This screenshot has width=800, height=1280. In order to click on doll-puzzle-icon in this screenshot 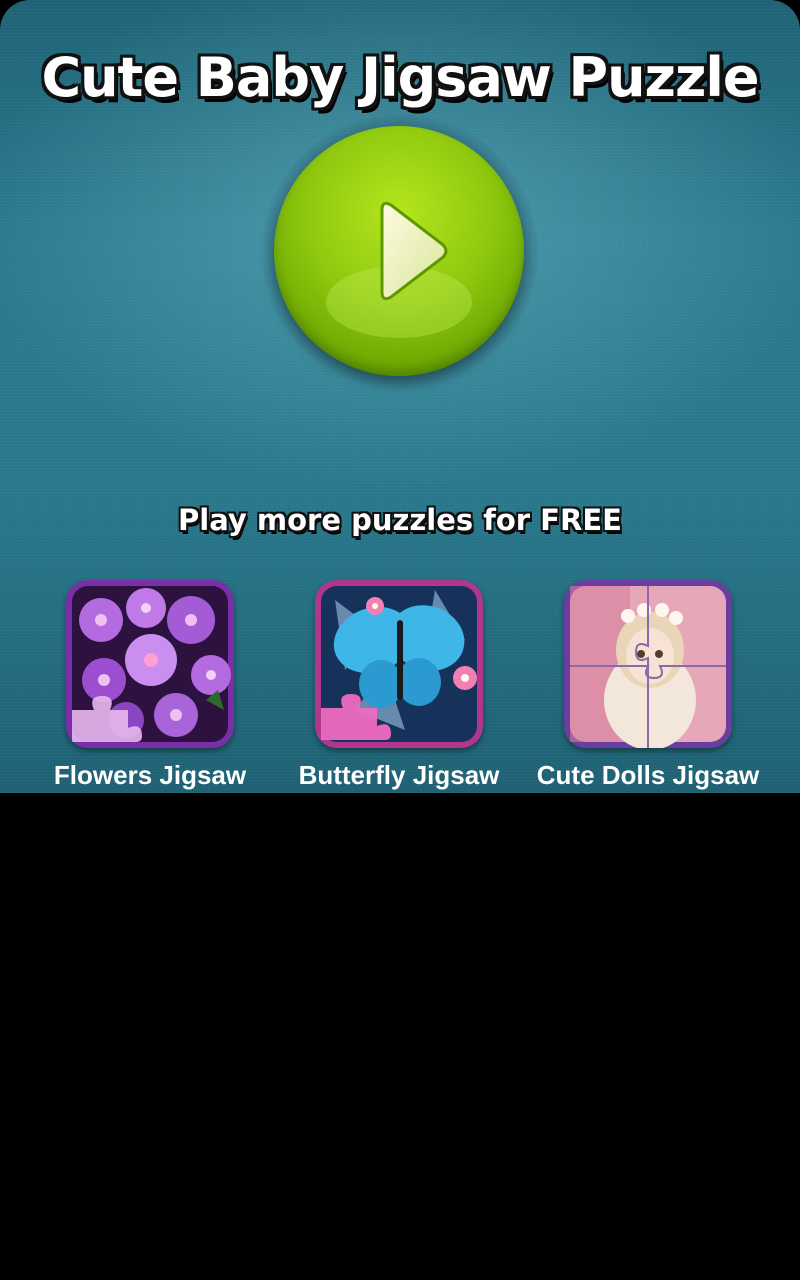, I will do `click(648, 664)`.